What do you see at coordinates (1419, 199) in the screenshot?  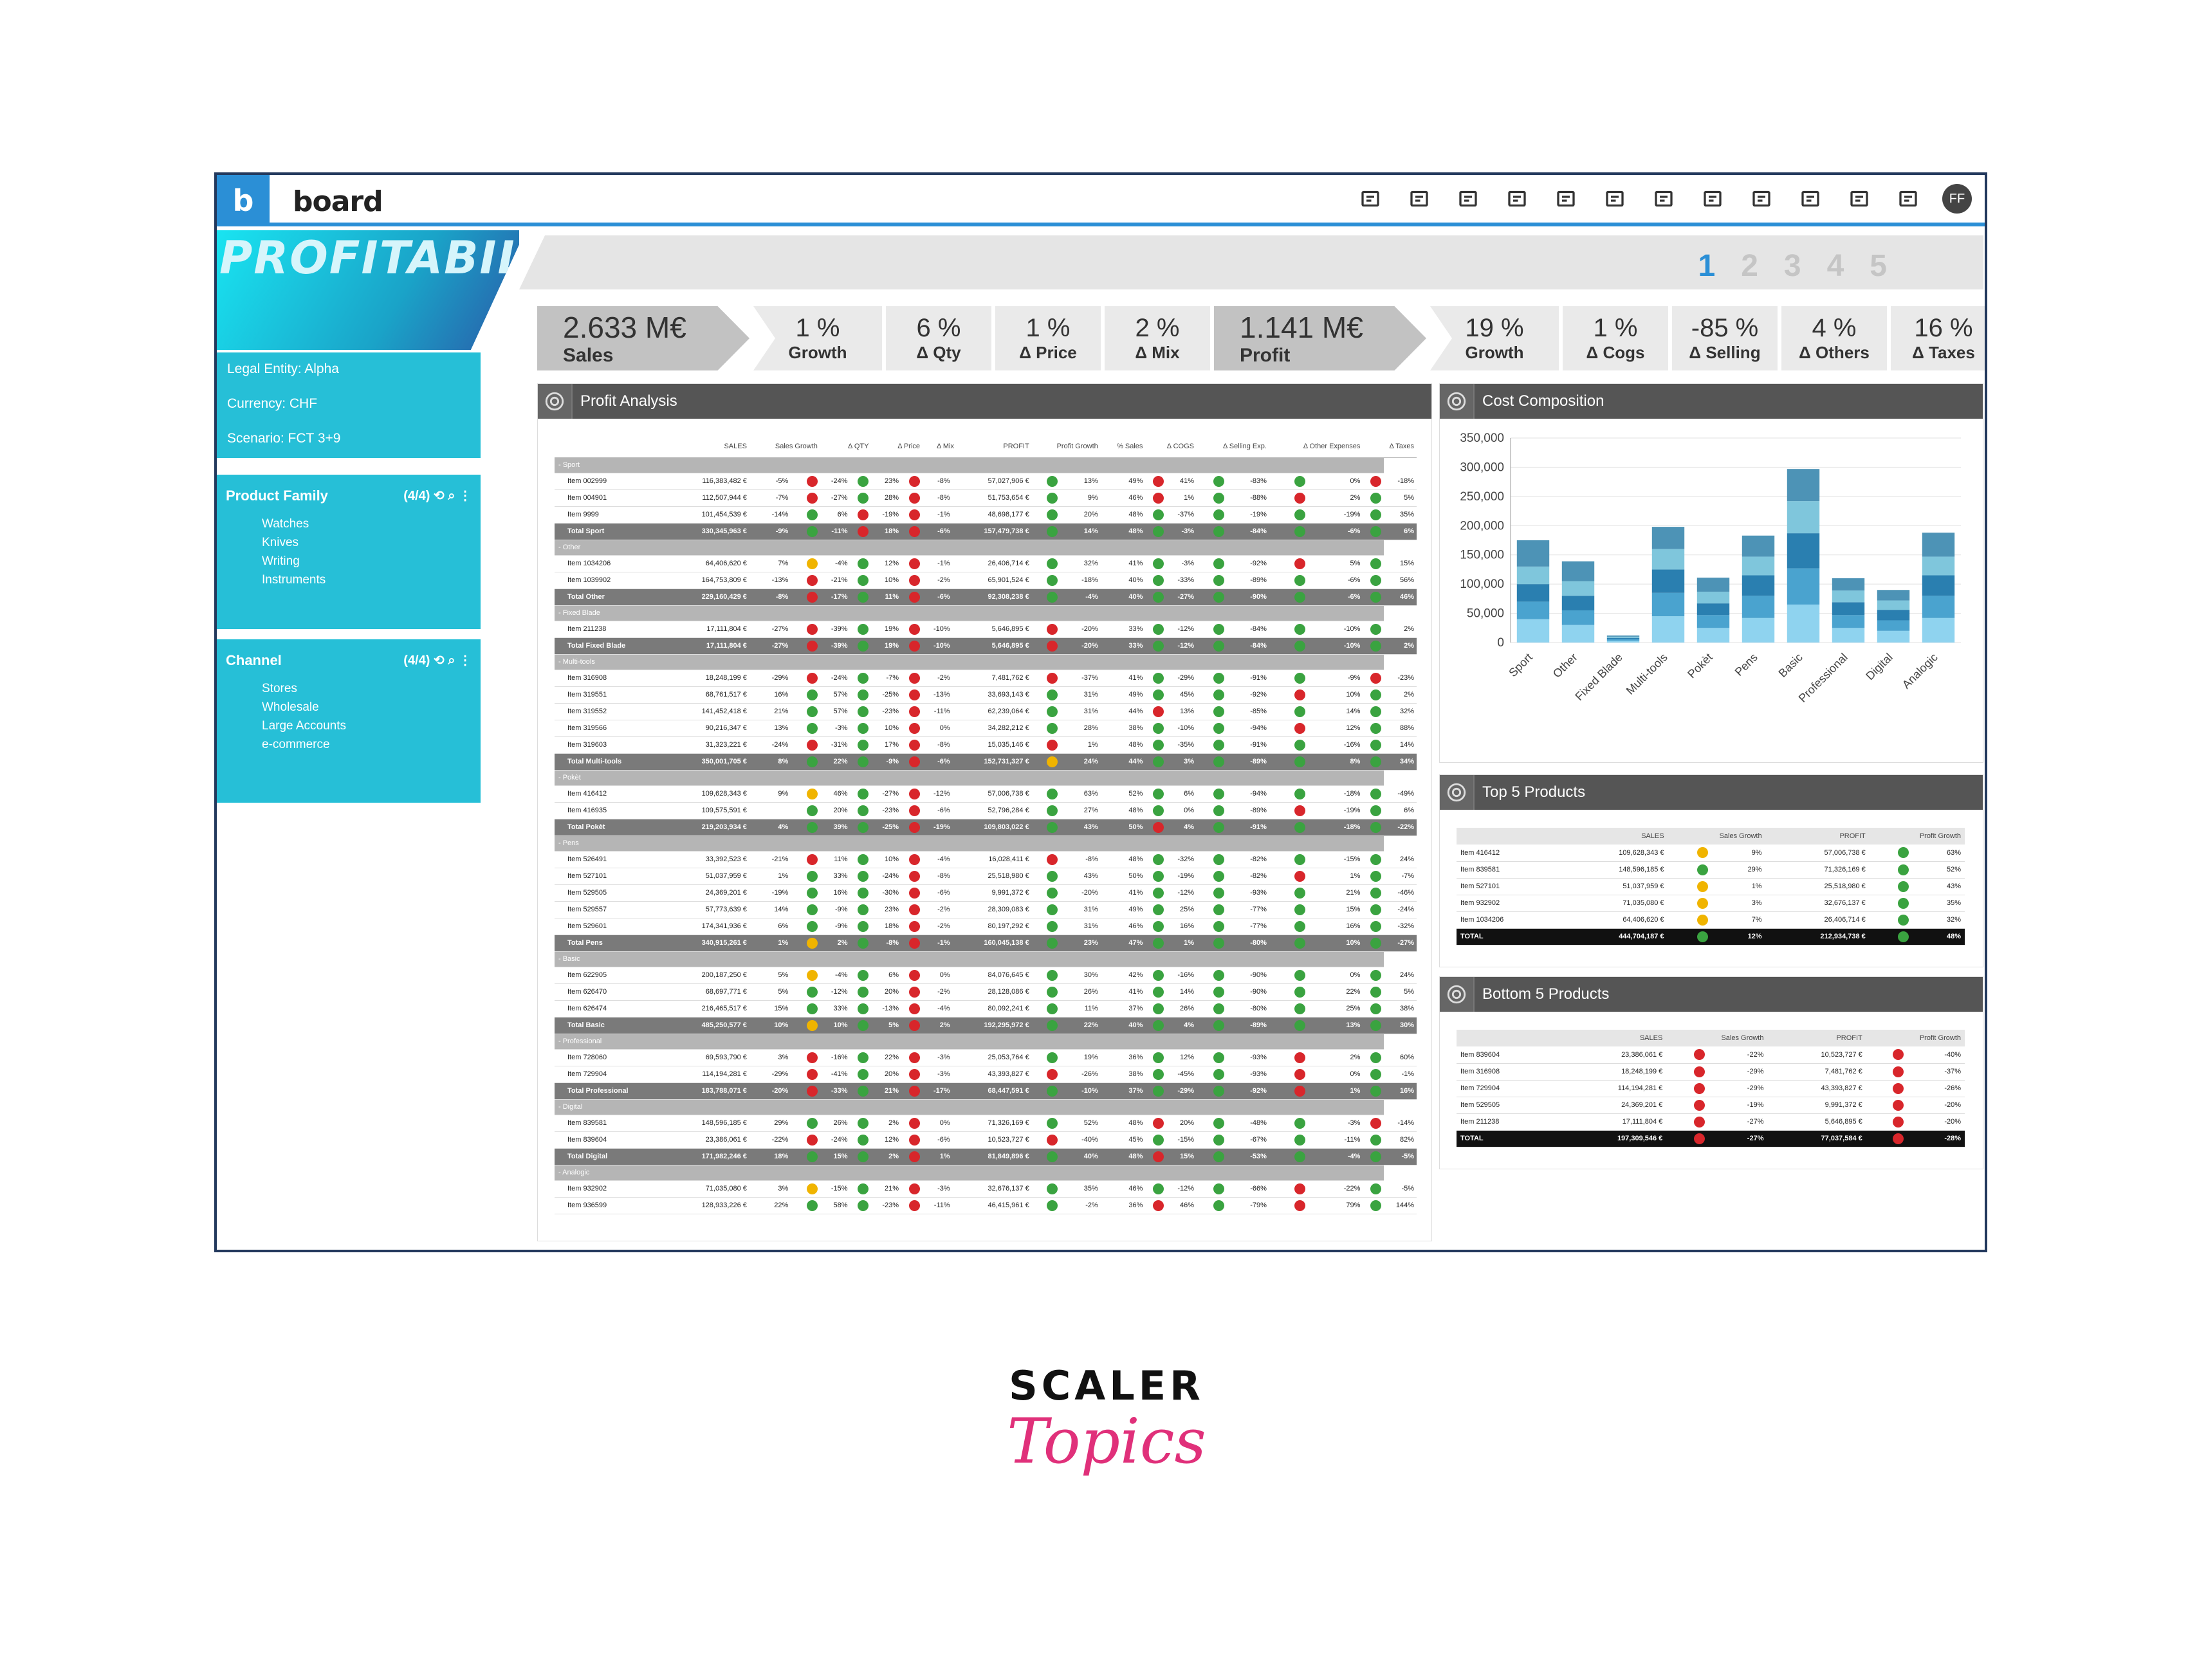 I see `edit-icon` at bounding box center [1419, 199].